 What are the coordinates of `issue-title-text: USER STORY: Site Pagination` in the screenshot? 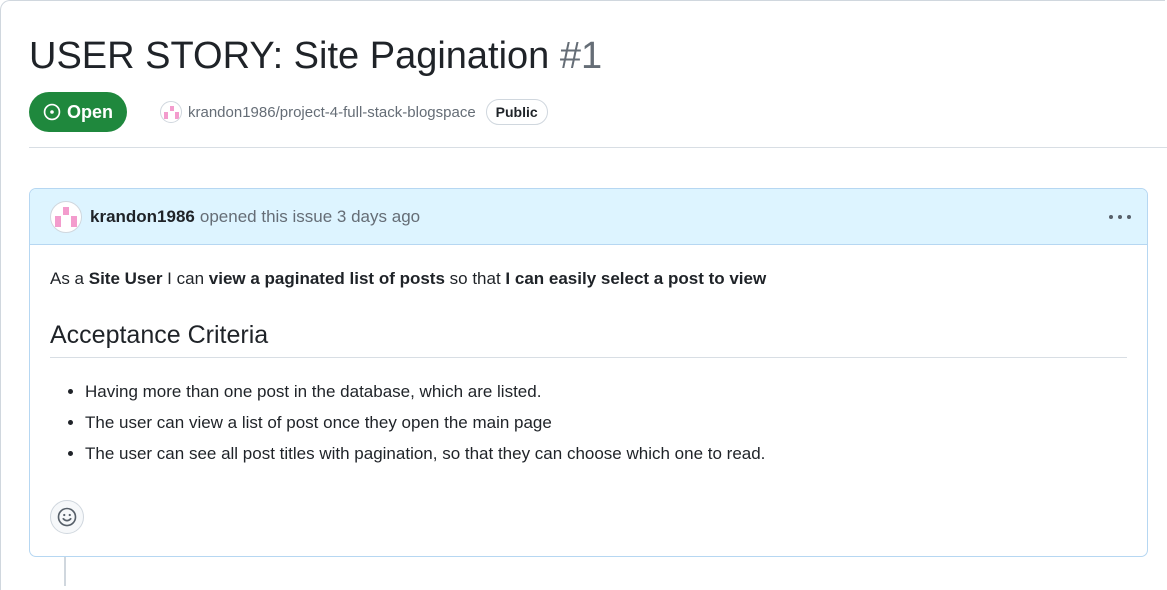 It's located at (289, 56).